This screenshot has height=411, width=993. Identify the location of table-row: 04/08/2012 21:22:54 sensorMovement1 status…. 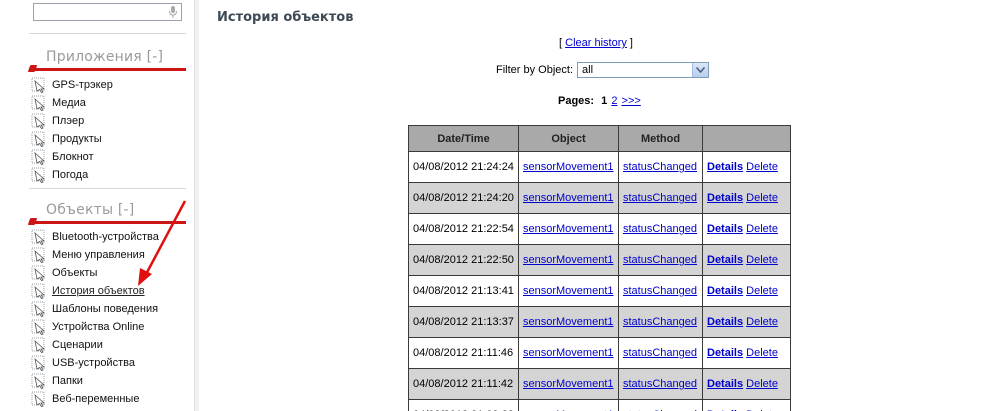
(599, 229).